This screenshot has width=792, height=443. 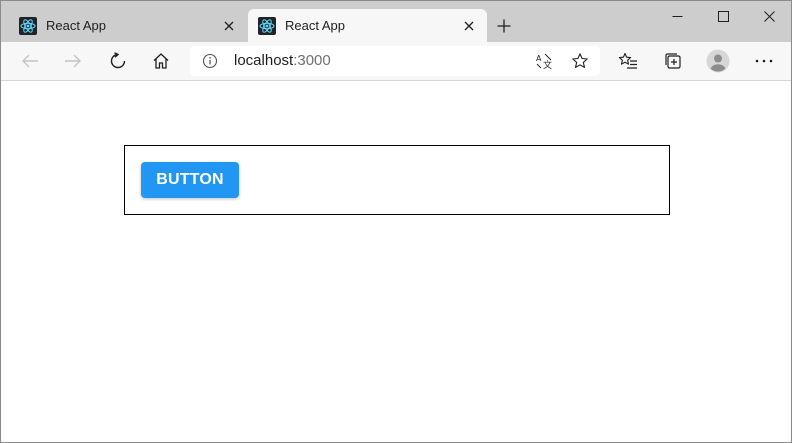 I want to click on browser-toolbar: localhost:3000 A 文, so click(x=396, y=61).